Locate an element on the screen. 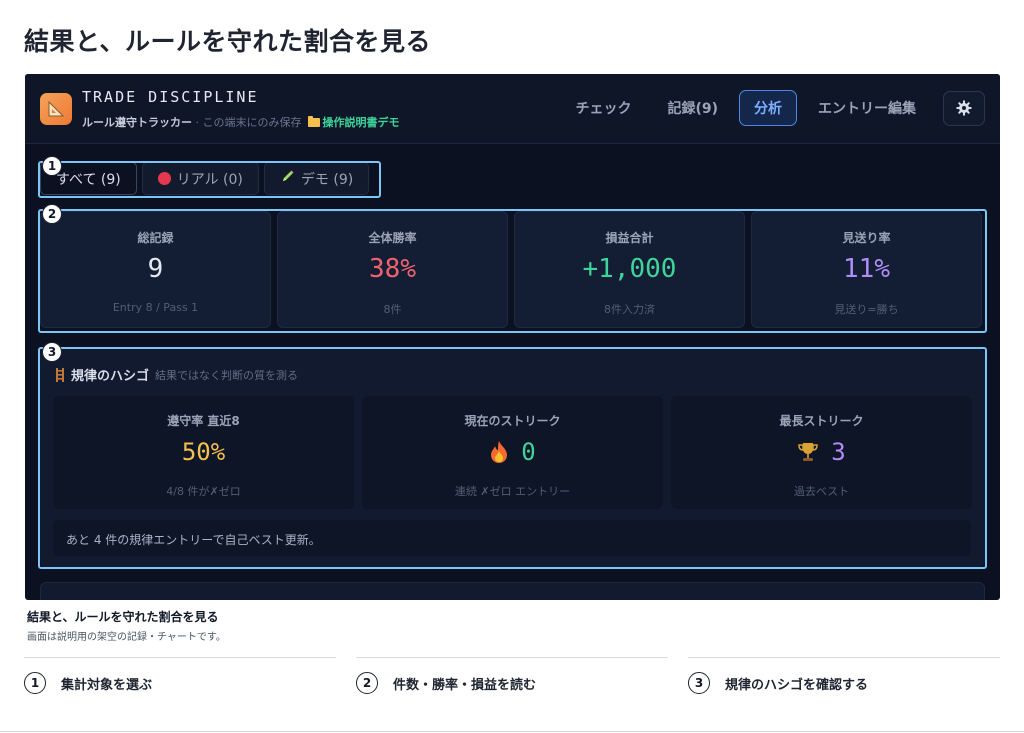 The image size is (1024, 733). folder-icon is located at coordinates (313, 121).